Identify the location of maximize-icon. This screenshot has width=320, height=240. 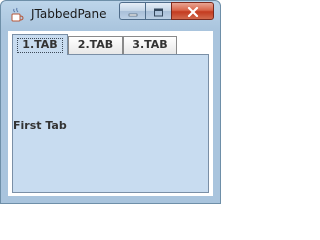
(158, 11).